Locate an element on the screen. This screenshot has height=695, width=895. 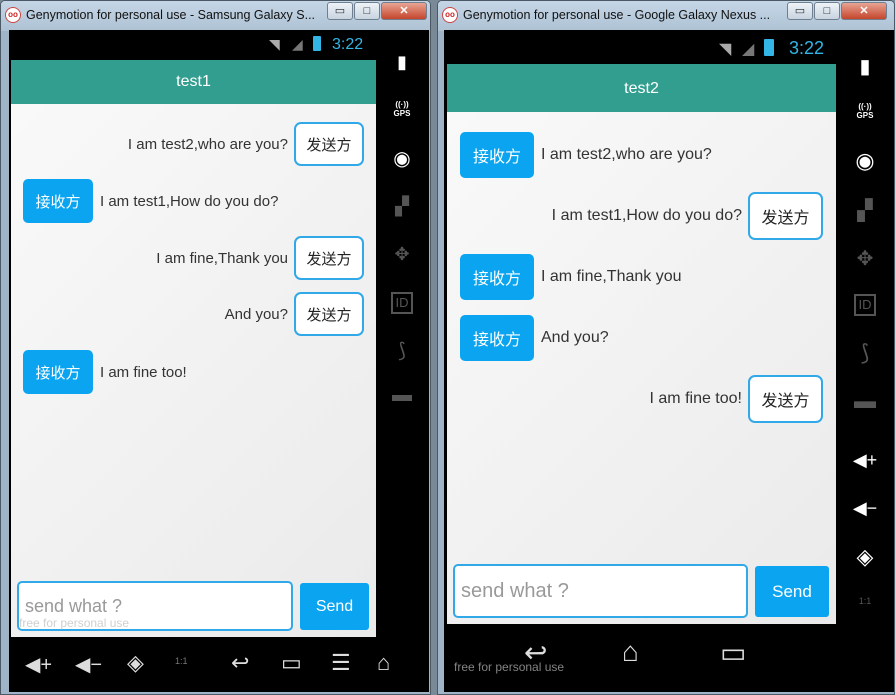
message-row: 接收方 I am fine too! is located at coordinates (105, 372).